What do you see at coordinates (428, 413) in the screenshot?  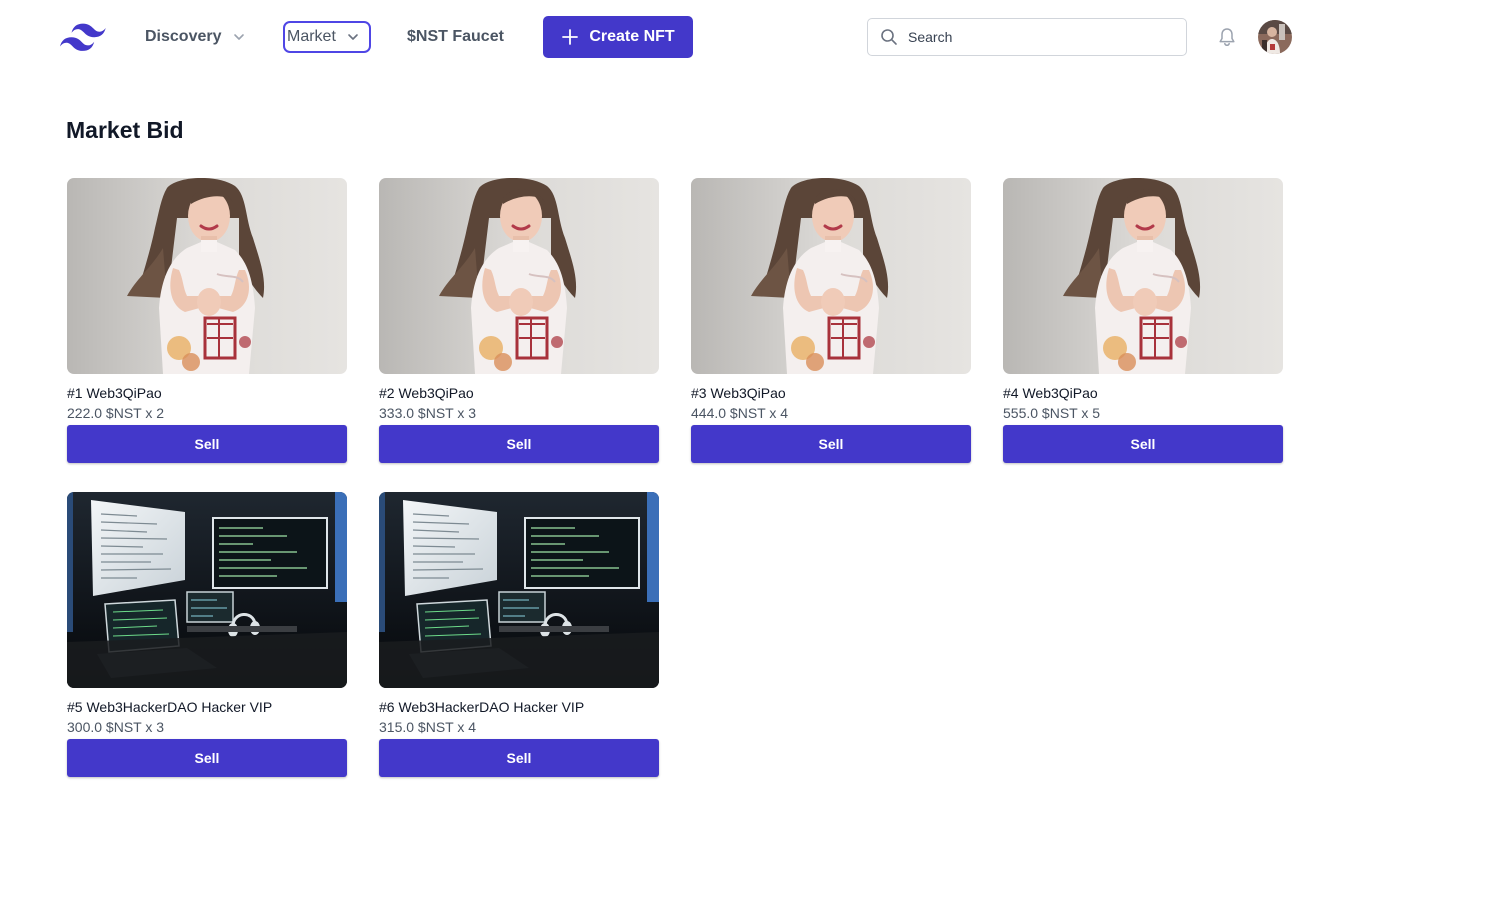 I see `nft-price: 333.0 $NST x 3` at bounding box center [428, 413].